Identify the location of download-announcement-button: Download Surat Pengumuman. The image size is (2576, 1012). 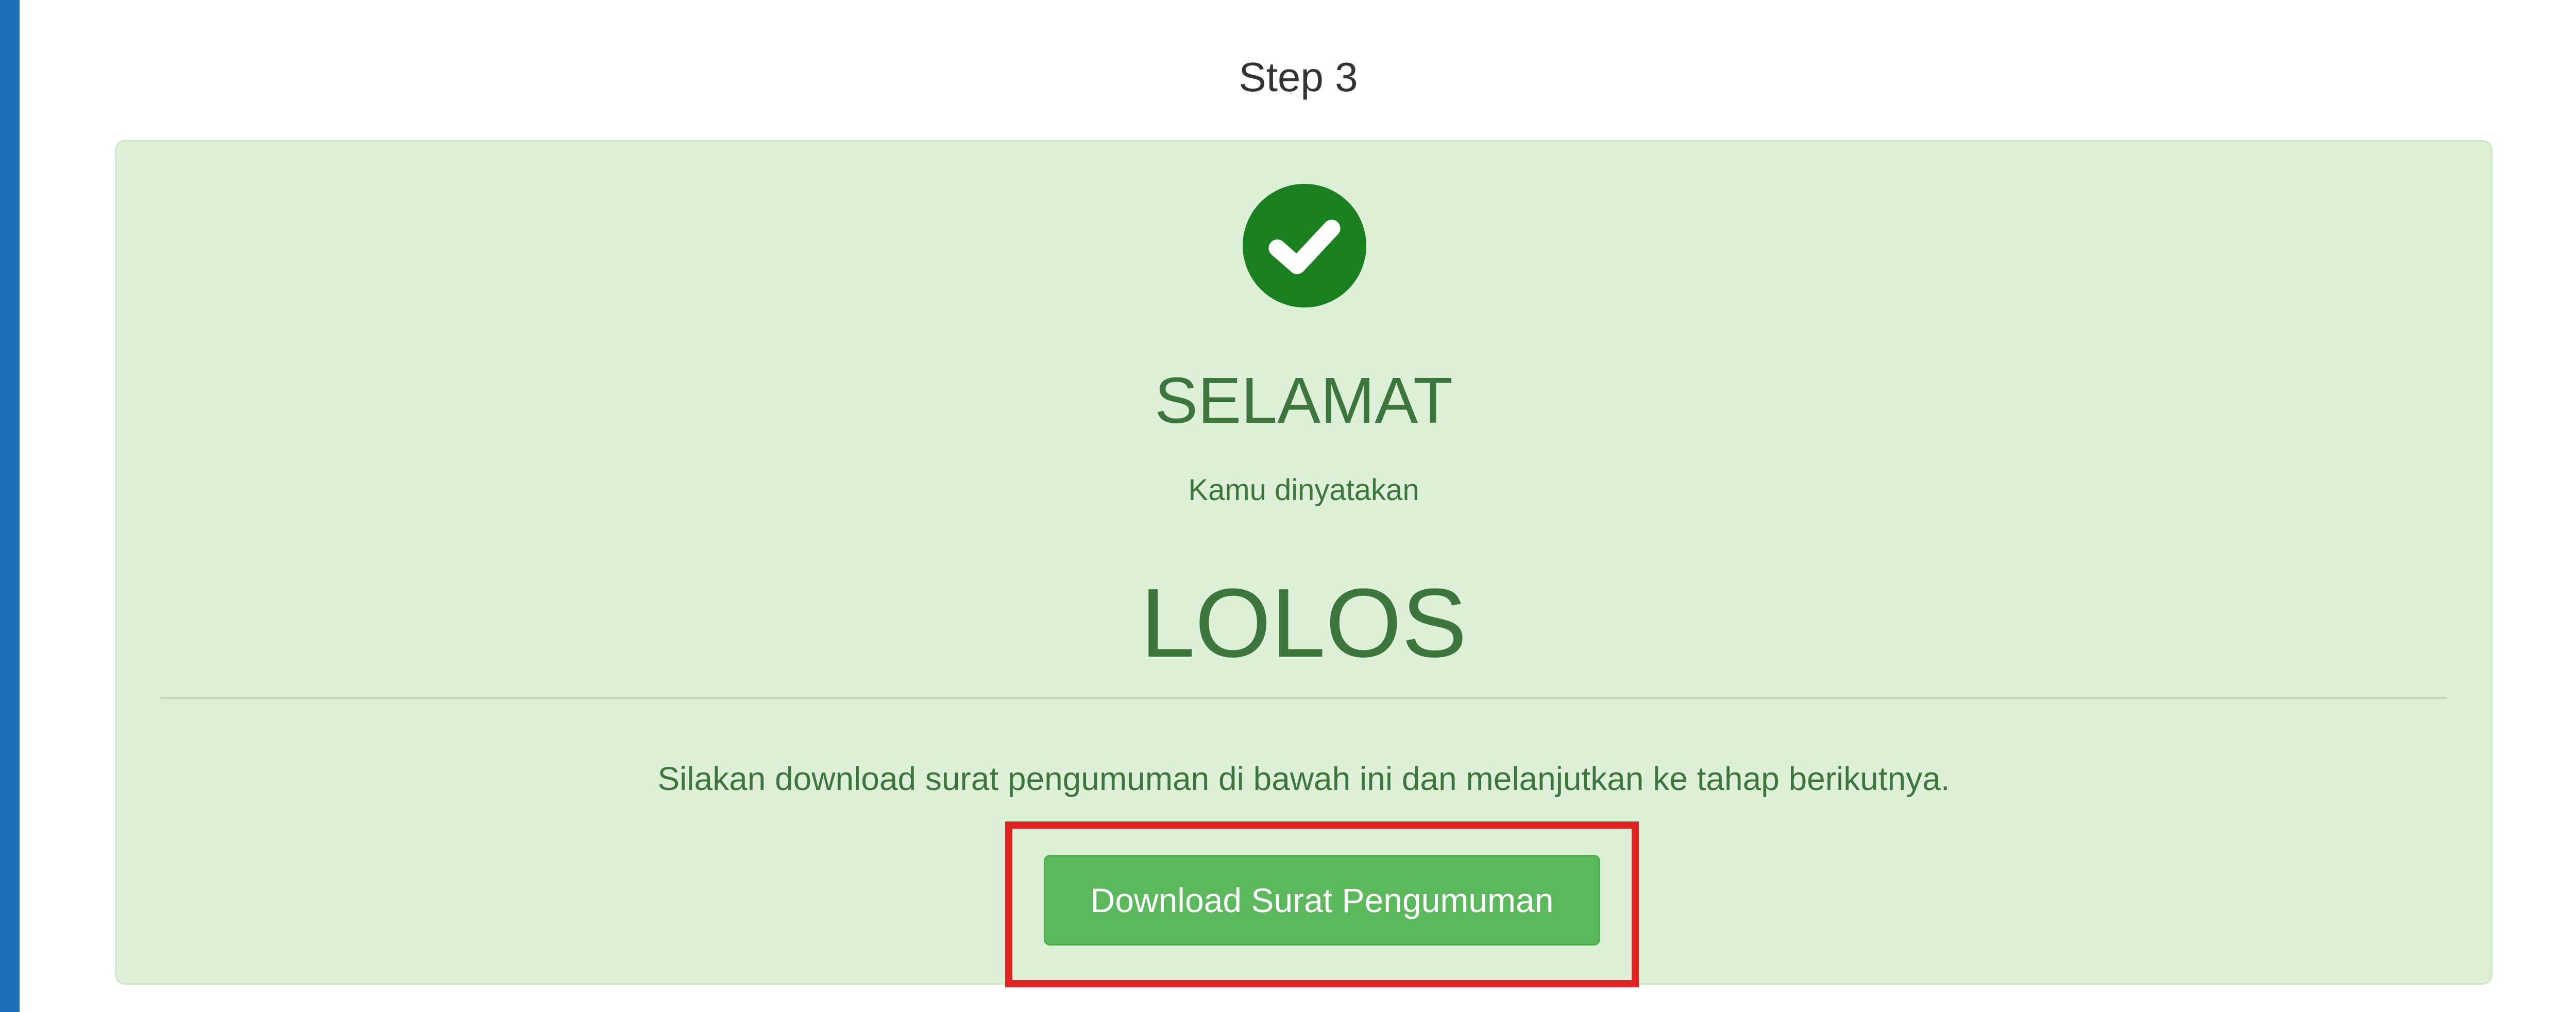
(1322, 901).